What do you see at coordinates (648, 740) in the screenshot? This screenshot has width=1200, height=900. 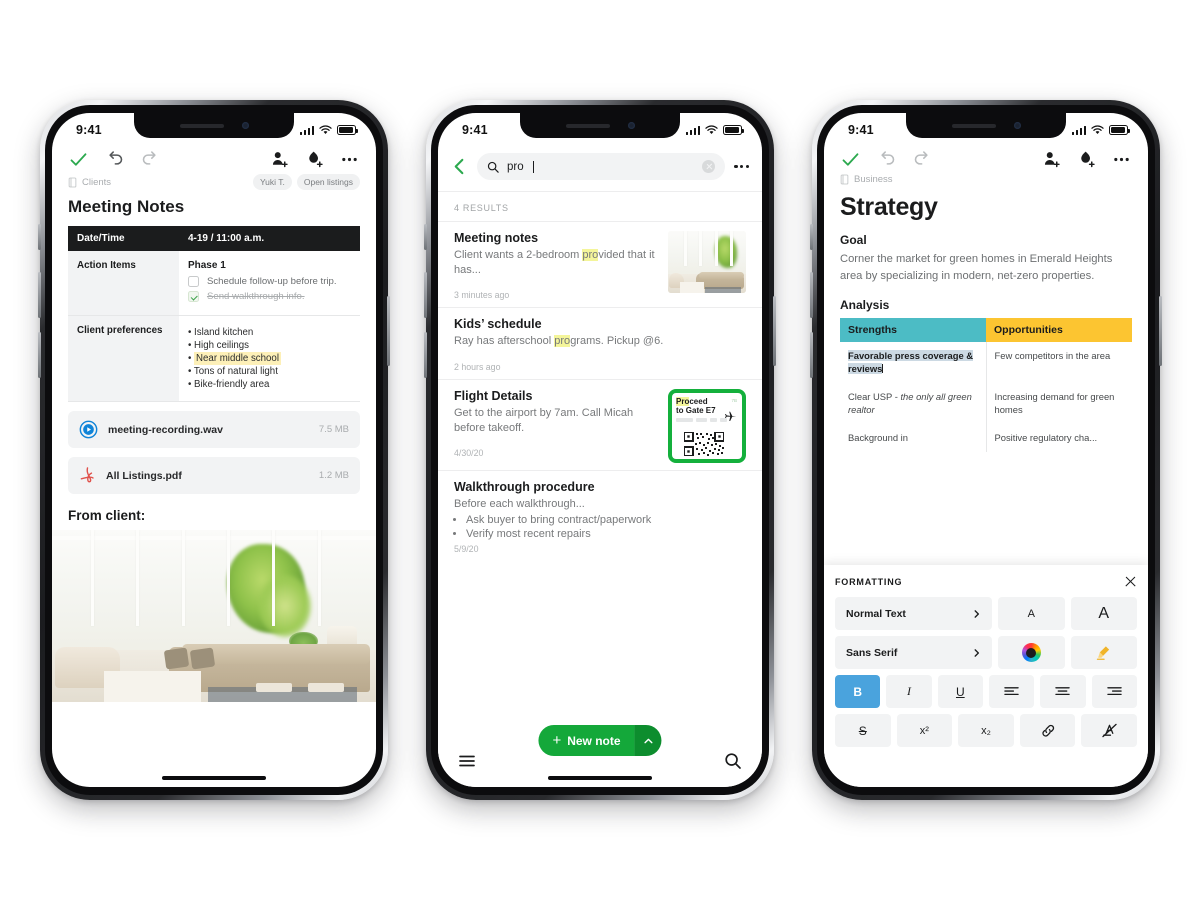 I see `new-note-expand-button` at bounding box center [648, 740].